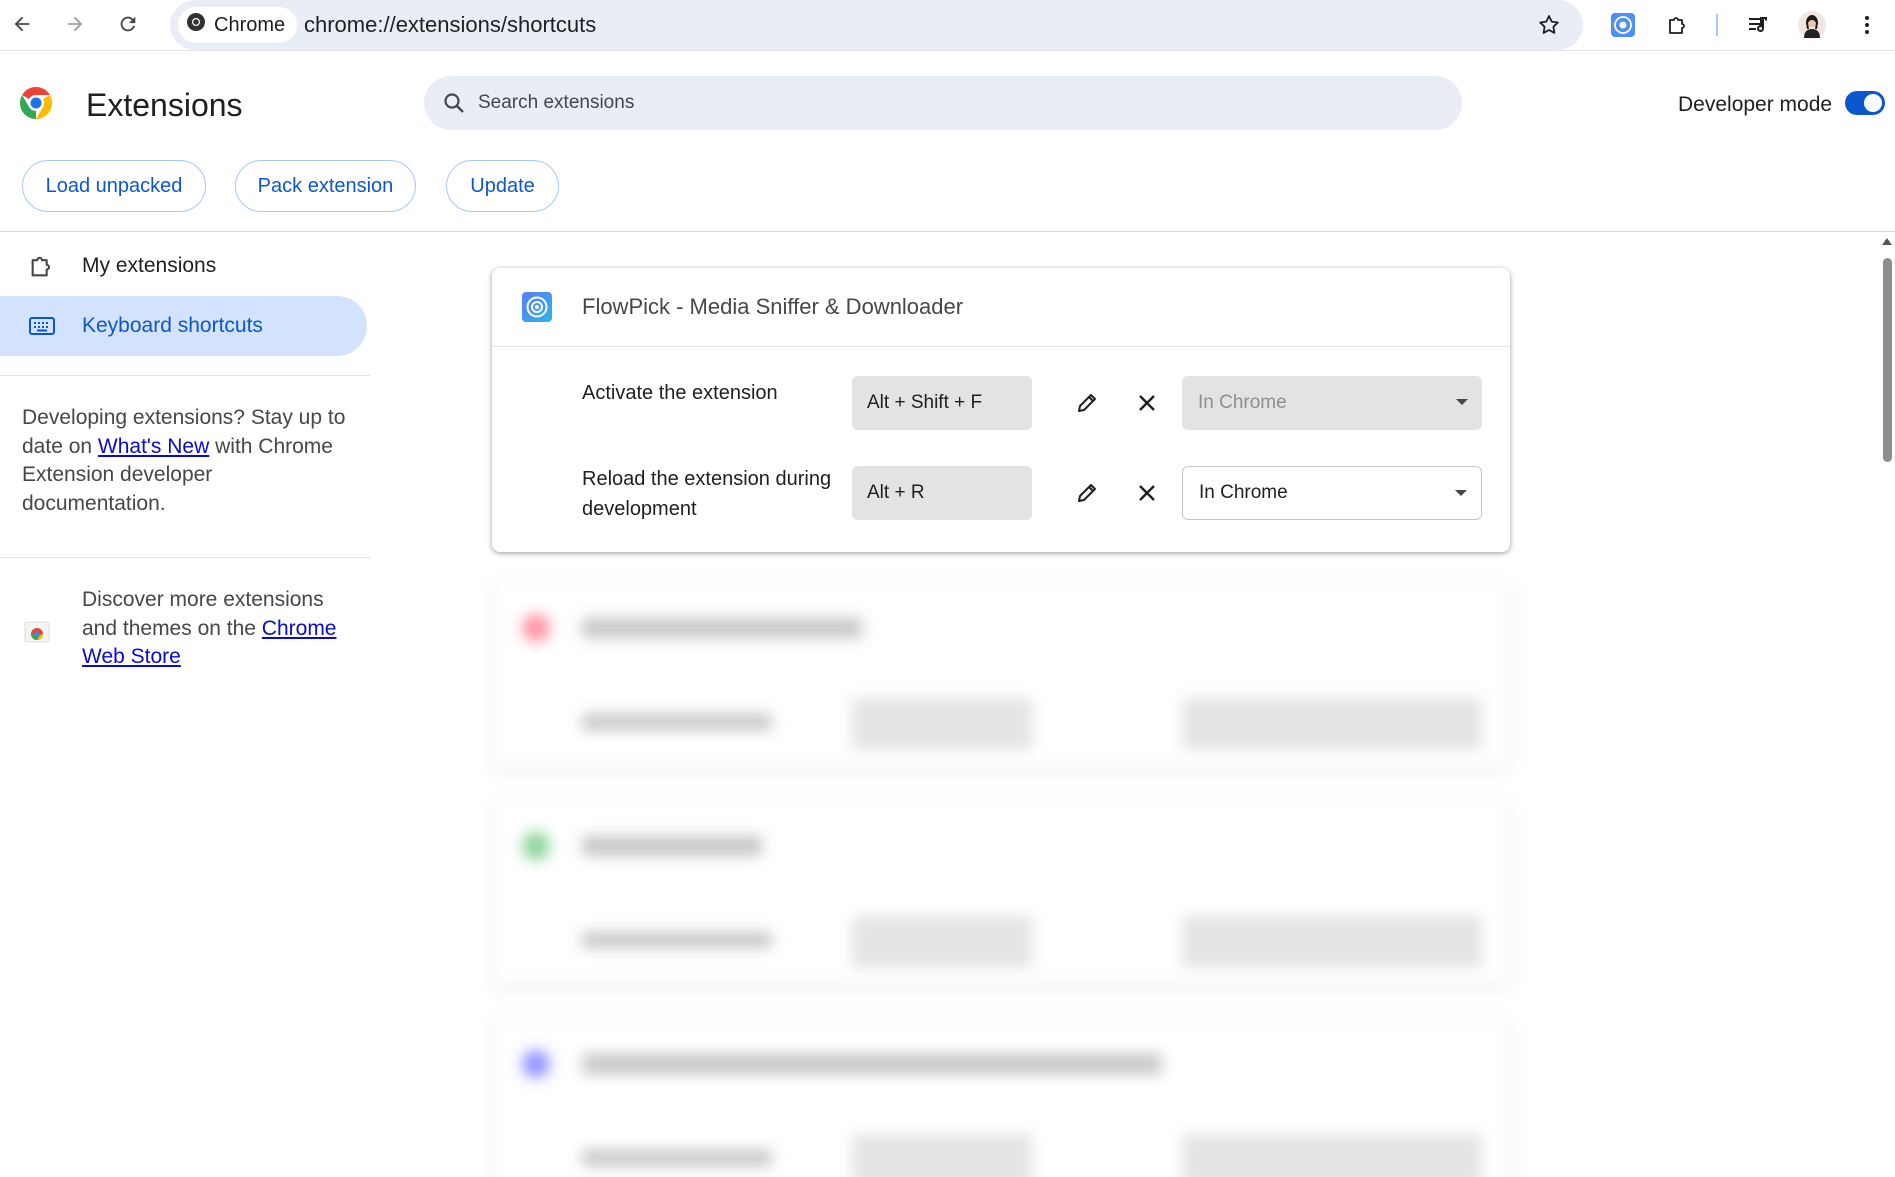  I want to click on shortcut-label: Reload the extension during development, so click(707, 494).